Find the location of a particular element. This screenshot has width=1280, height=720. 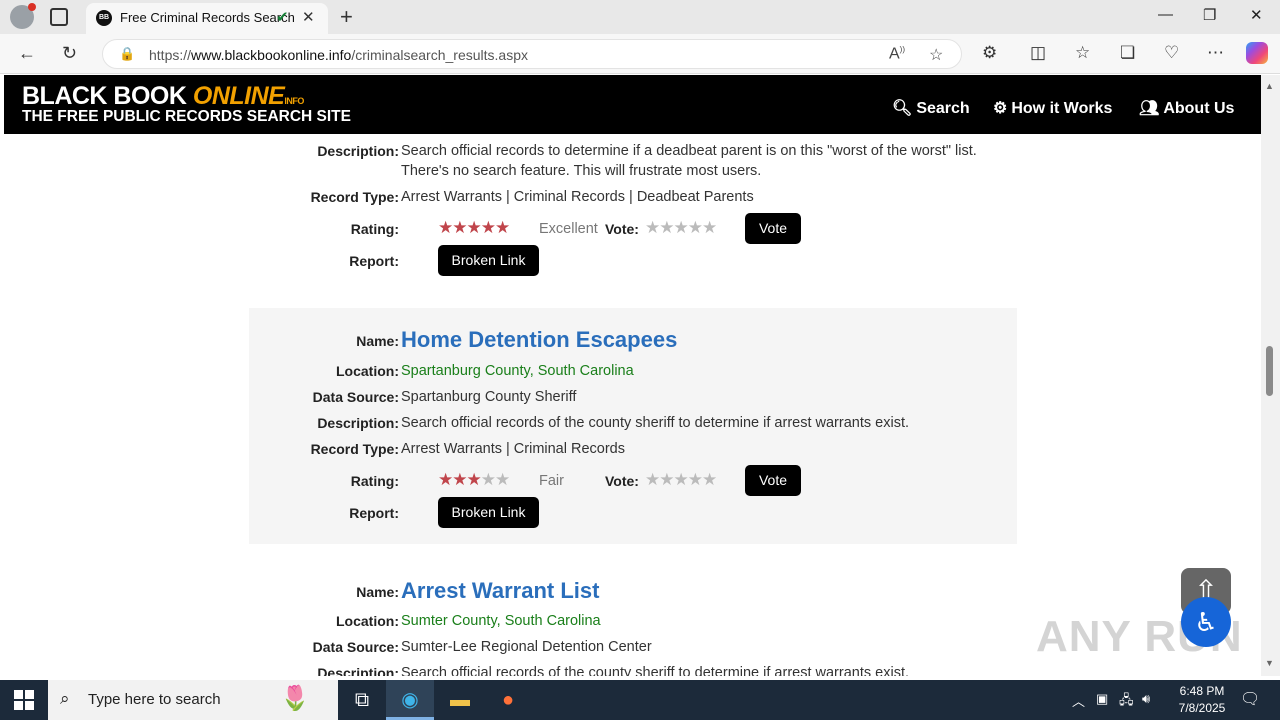

search-icon: 🔍︎ is located at coordinates (902, 108).